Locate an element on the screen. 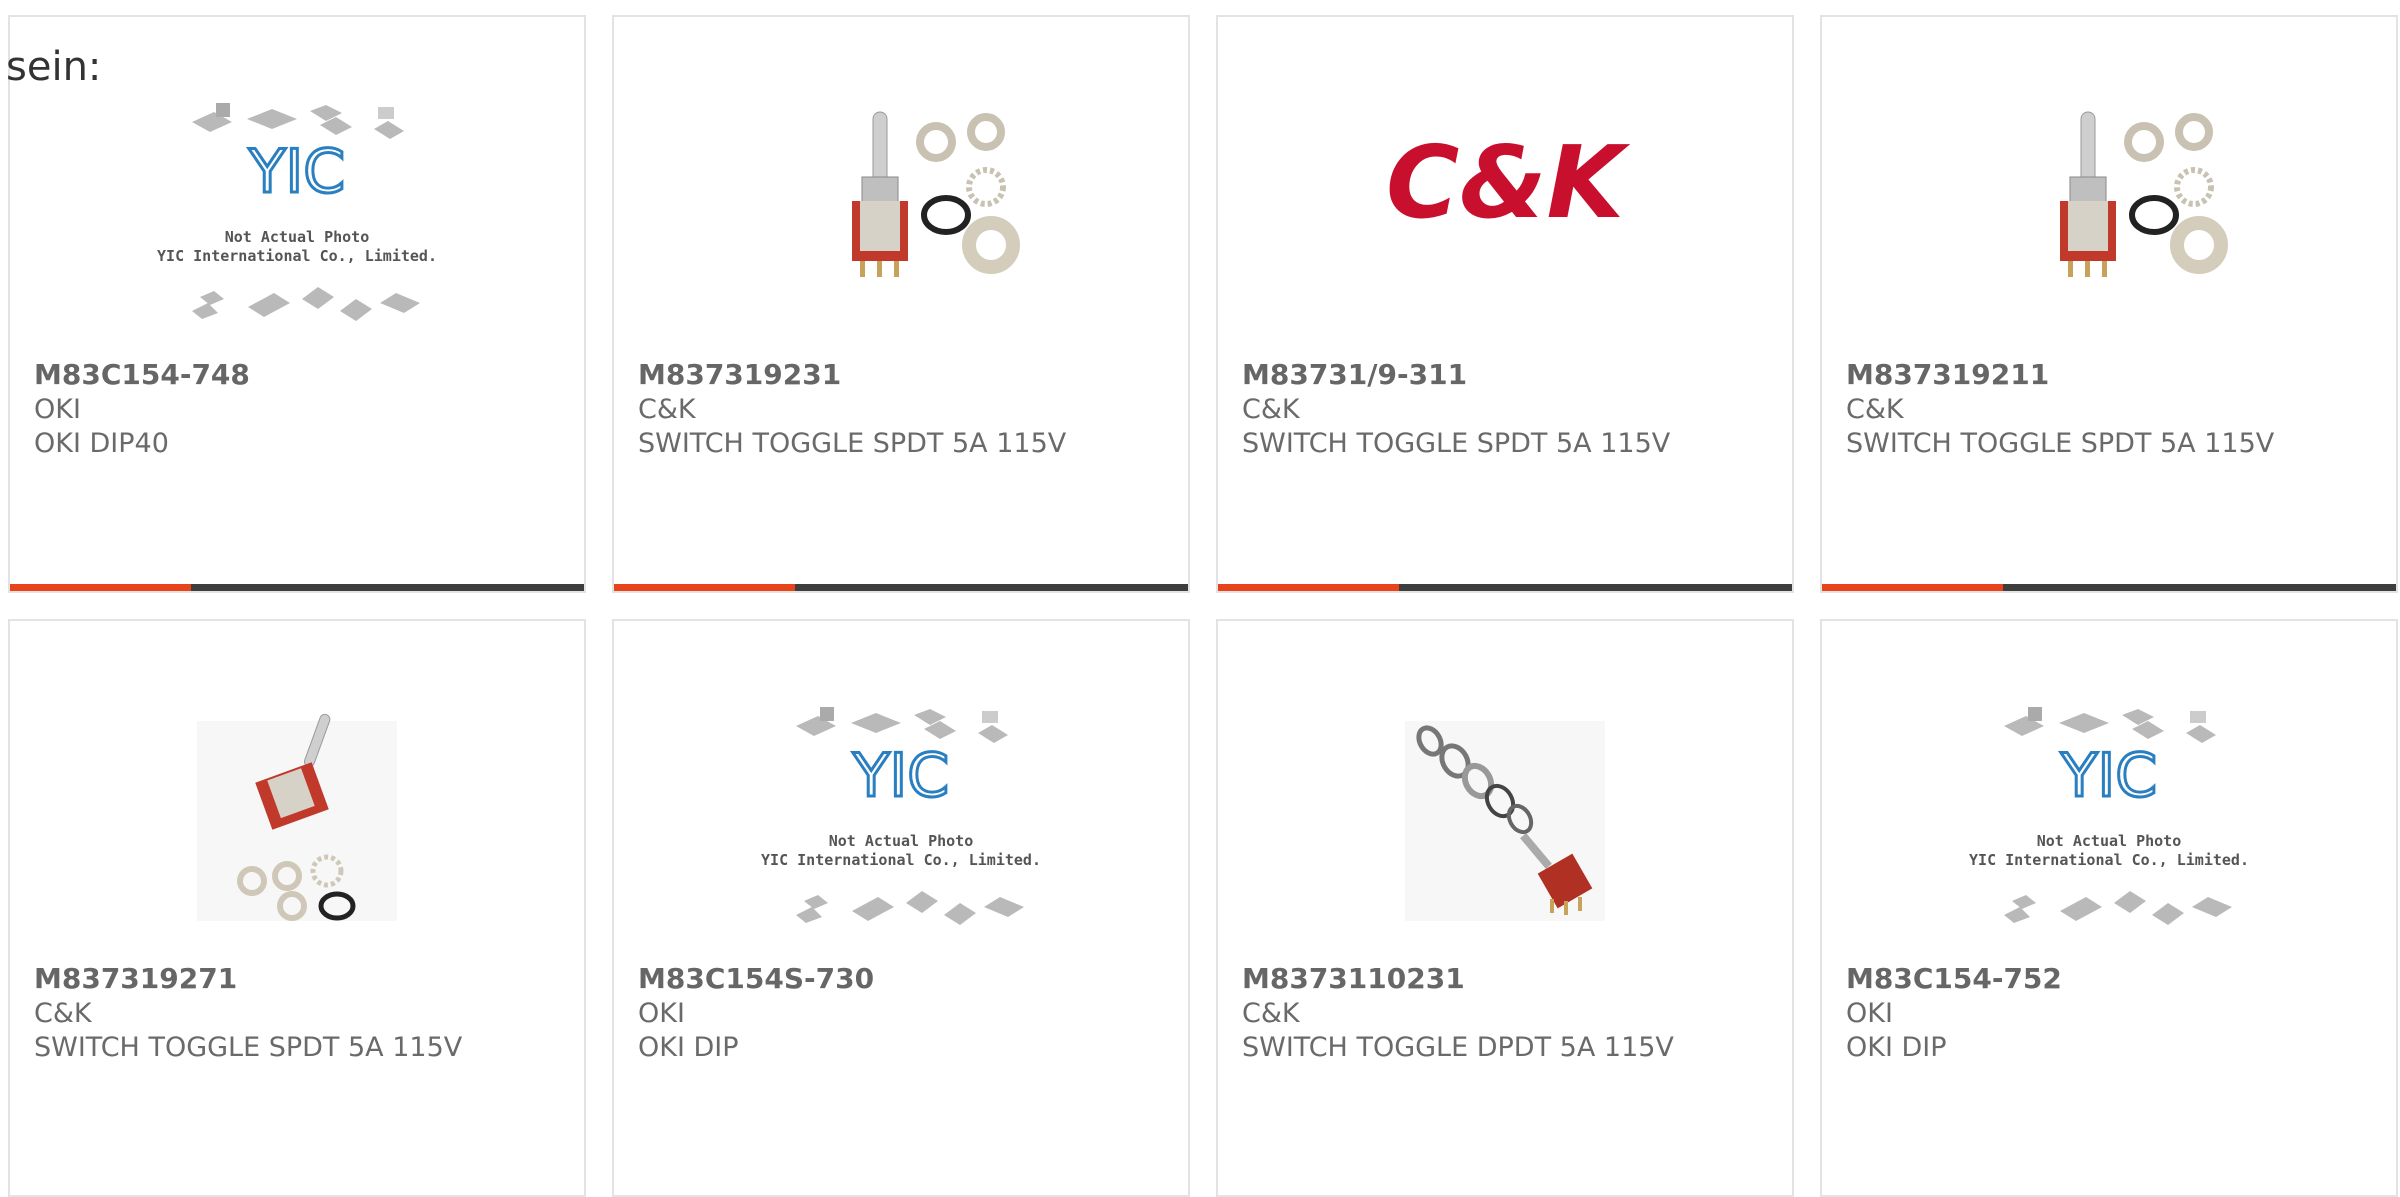  part-number: M837319271 is located at coordinates (299, 979).